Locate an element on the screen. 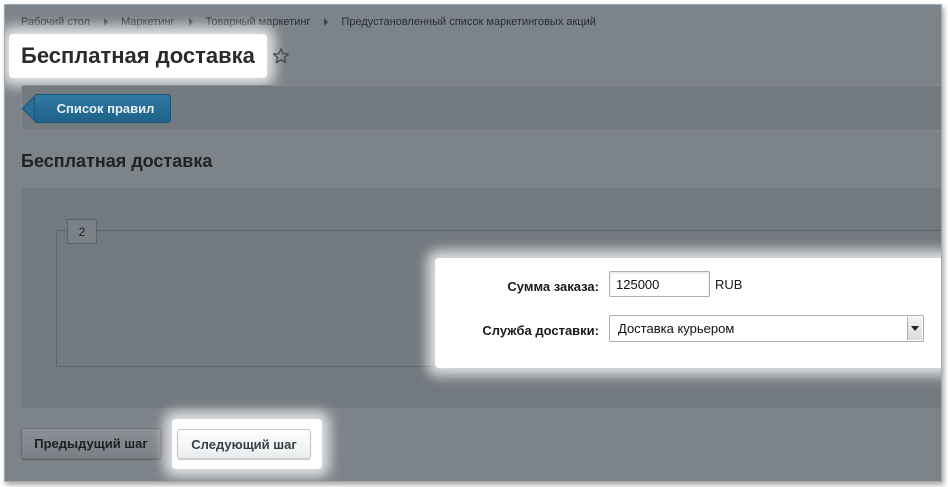  order-sum-label: Сумма заказа: is located at coordinates (553, 286).